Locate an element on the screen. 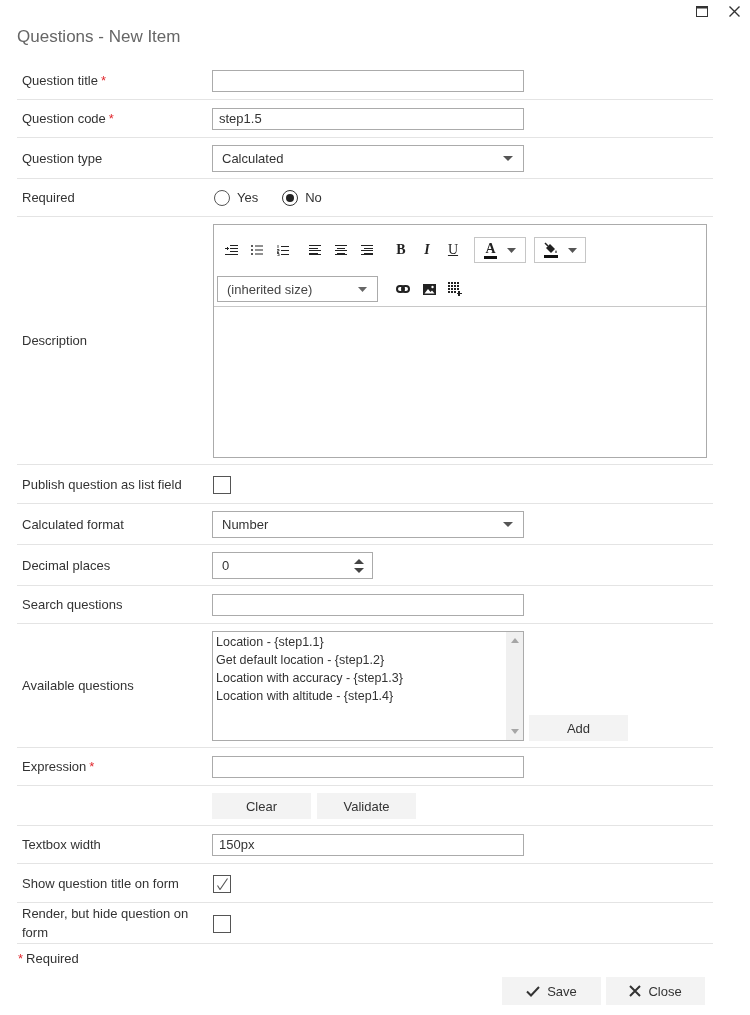  field-label: Required is located at coordinates (48, 197).